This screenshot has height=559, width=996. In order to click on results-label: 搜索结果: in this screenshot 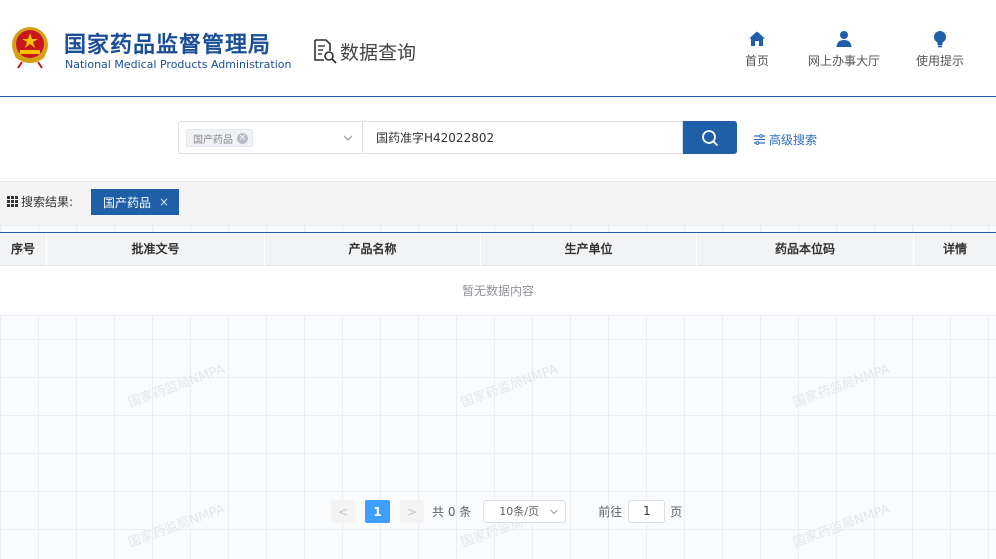, I will do `click(40, 201)`.